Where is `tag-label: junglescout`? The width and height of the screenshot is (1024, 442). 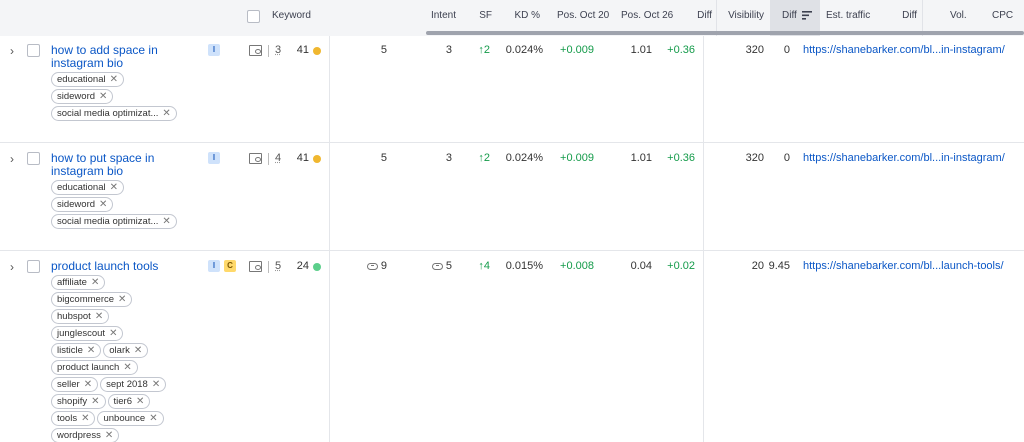
tag-label: junglescout is located at coordinates (81, 333).